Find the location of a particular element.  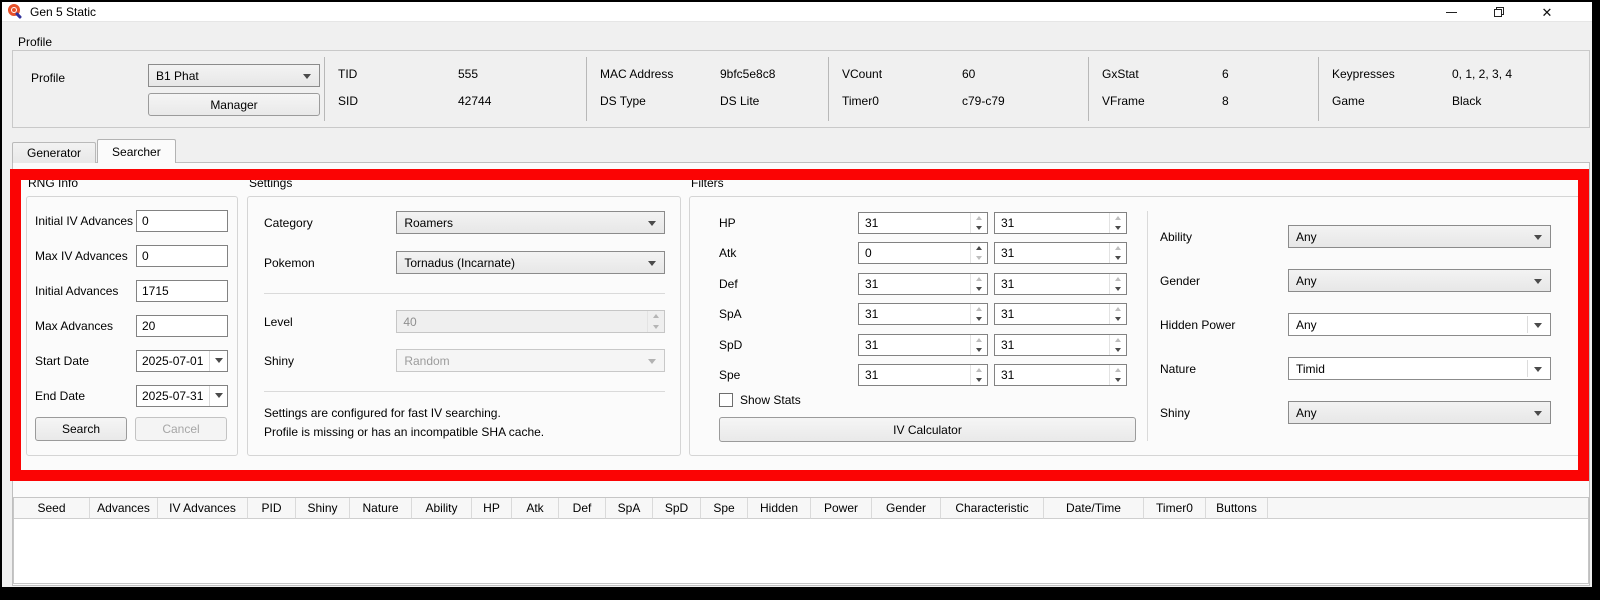

column-header: Nature is located at coordinates (381, 508).